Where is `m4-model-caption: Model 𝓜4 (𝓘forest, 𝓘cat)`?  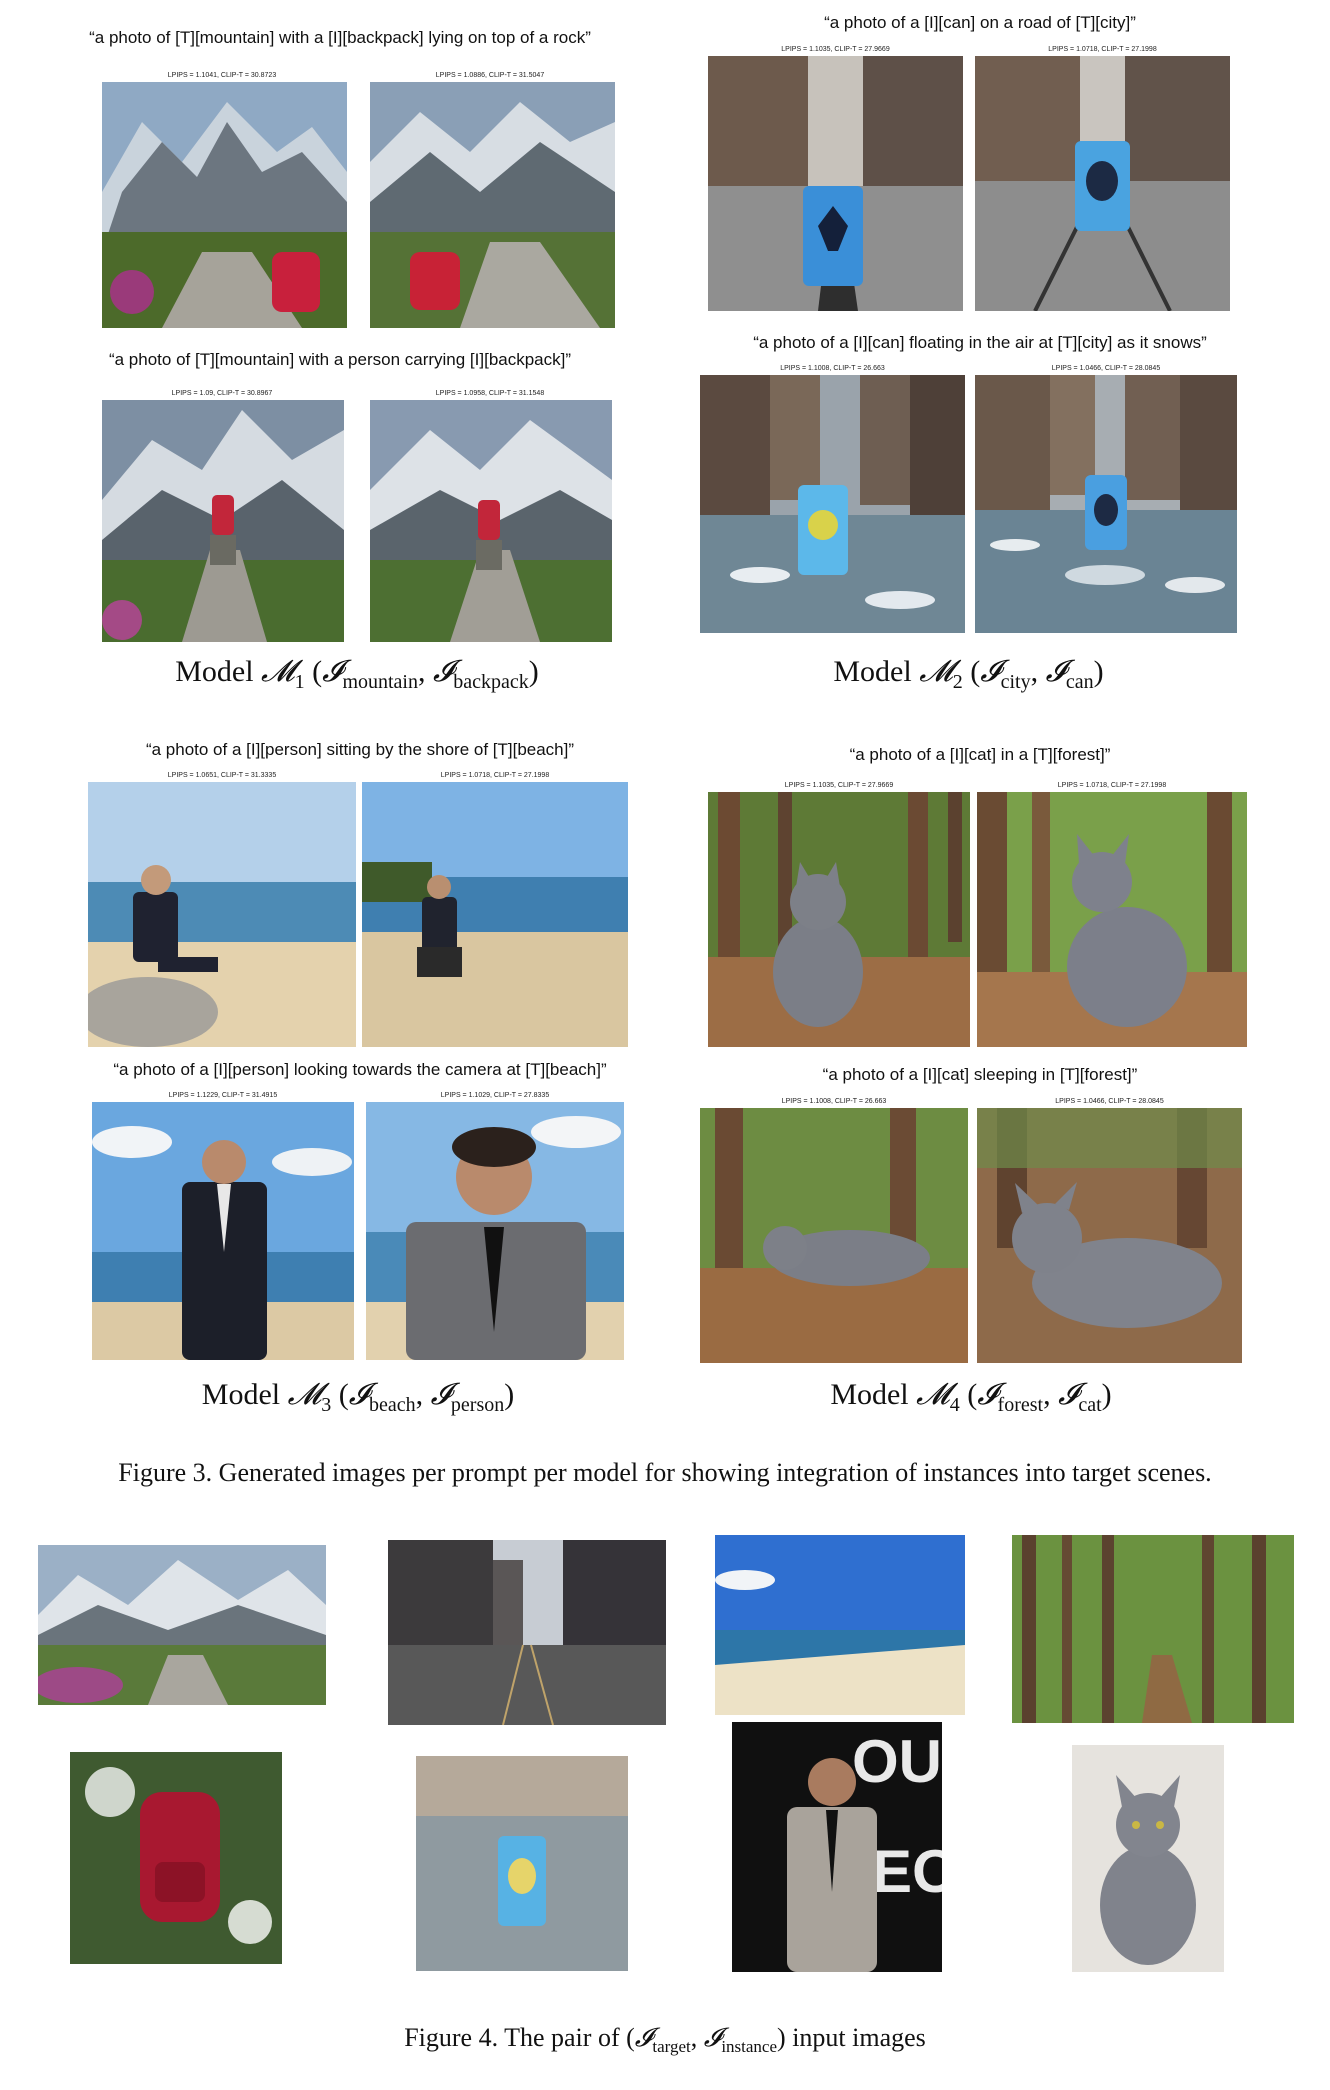 m4-model-caption: Model 𝓜4 (𝓘forest, 𝓘cat) is located at coordinates (971, 1397).